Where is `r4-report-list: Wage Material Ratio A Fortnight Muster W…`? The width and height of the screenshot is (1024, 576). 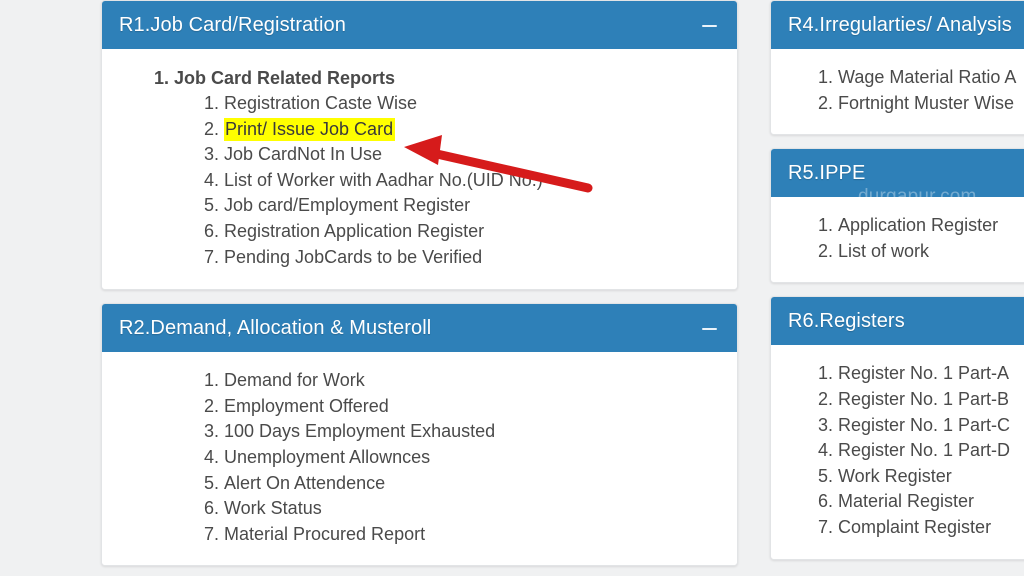 r4-report-list: Wage Material Ratio A Fortnight Muster W… is located at coordinates (902, 90).